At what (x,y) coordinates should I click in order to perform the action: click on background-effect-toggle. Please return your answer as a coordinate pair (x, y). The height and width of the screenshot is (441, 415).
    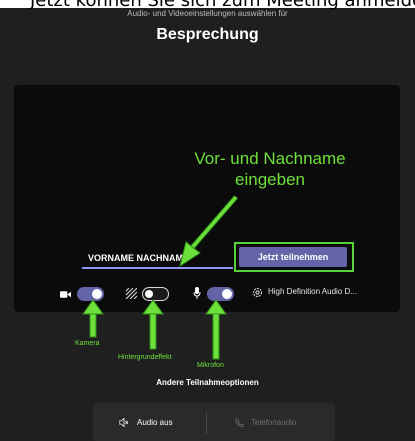
    Looking at the image, I should click on (155, 294).